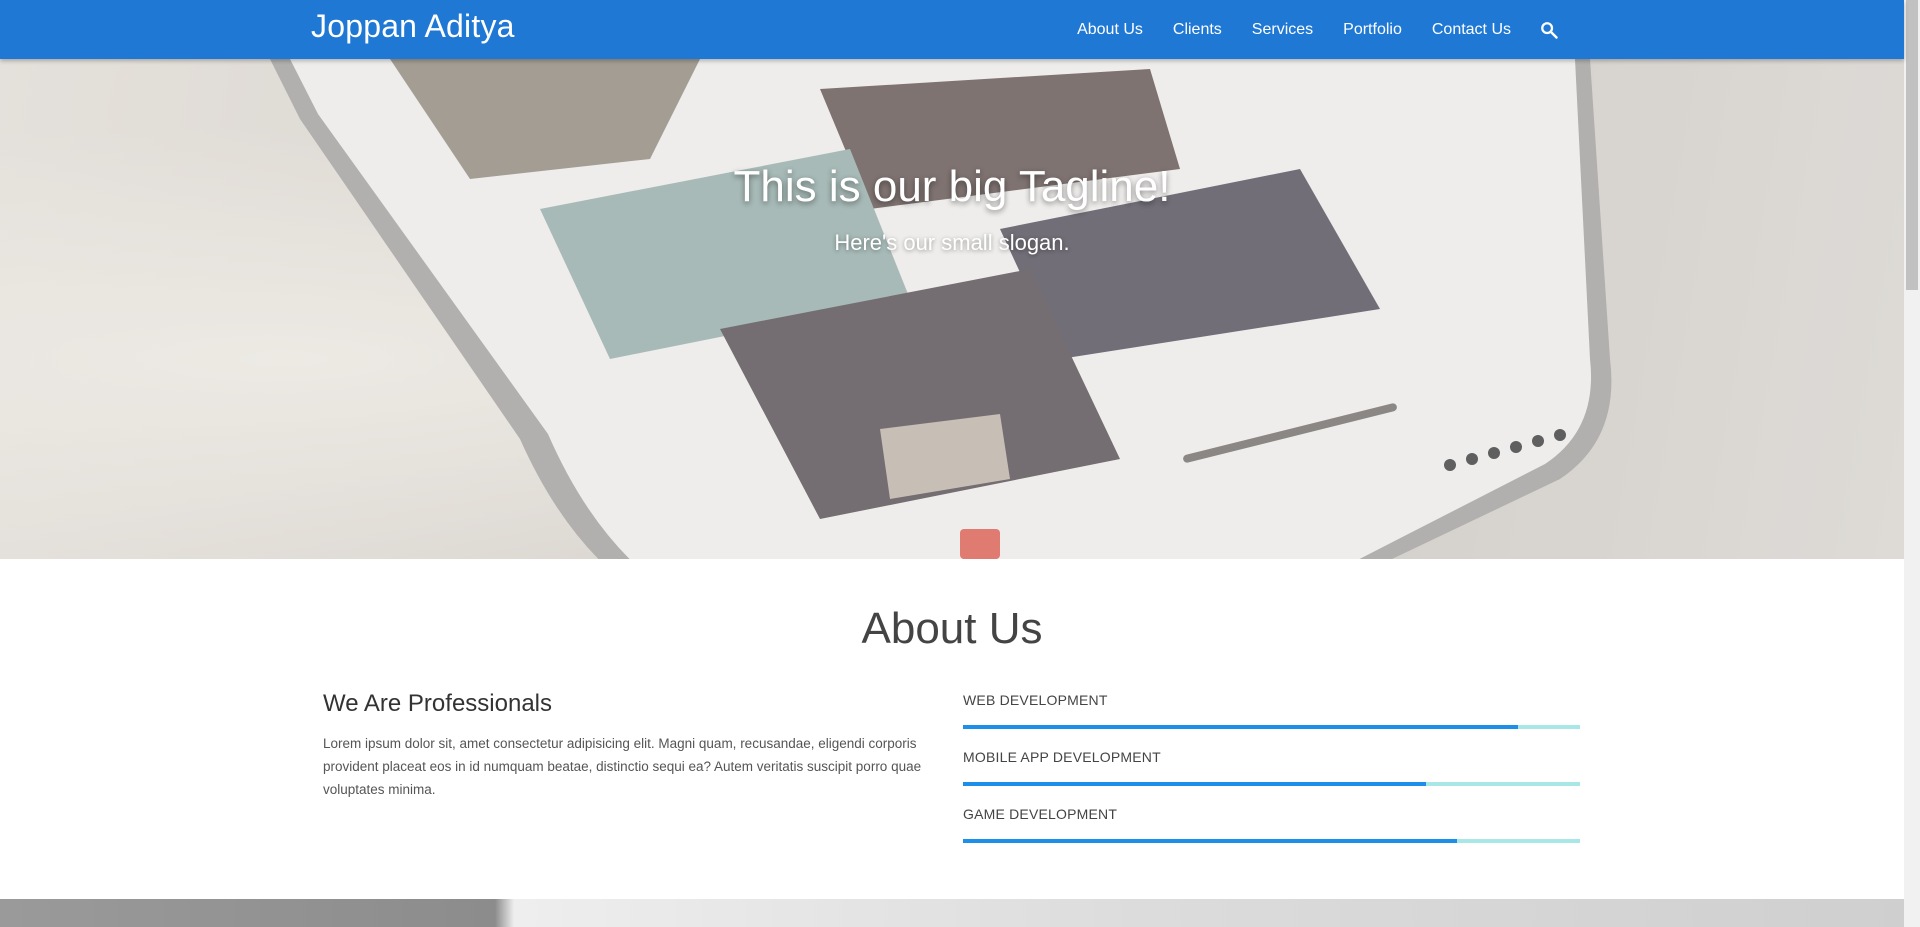  I want to click on skill-label: MOBILE APP DEVELOPMENT, so click(1062, 757).